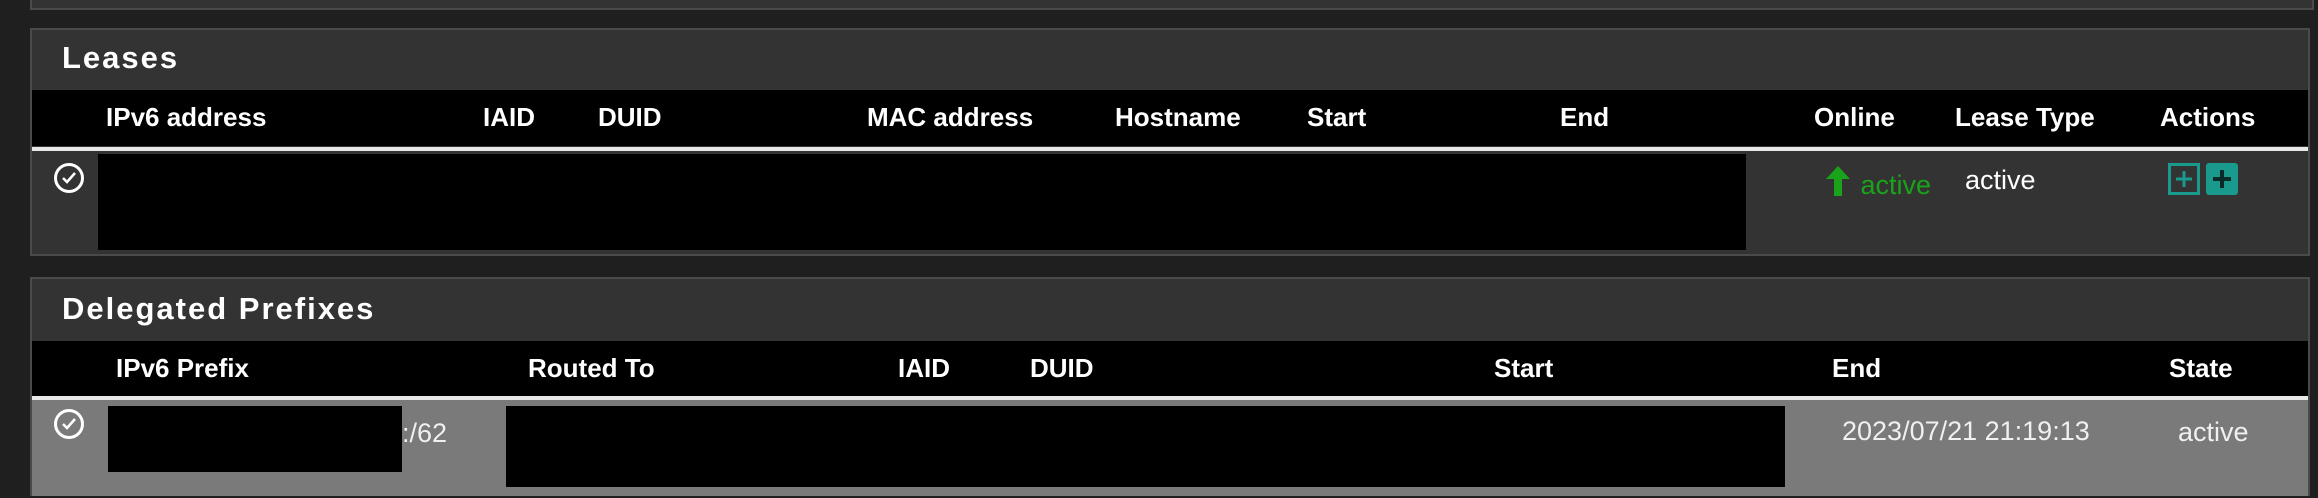 Image resolution: width=2318 pixels, height=498 pixels. I want to click on col-lease-type: Lease Type, so click(2025, 117).